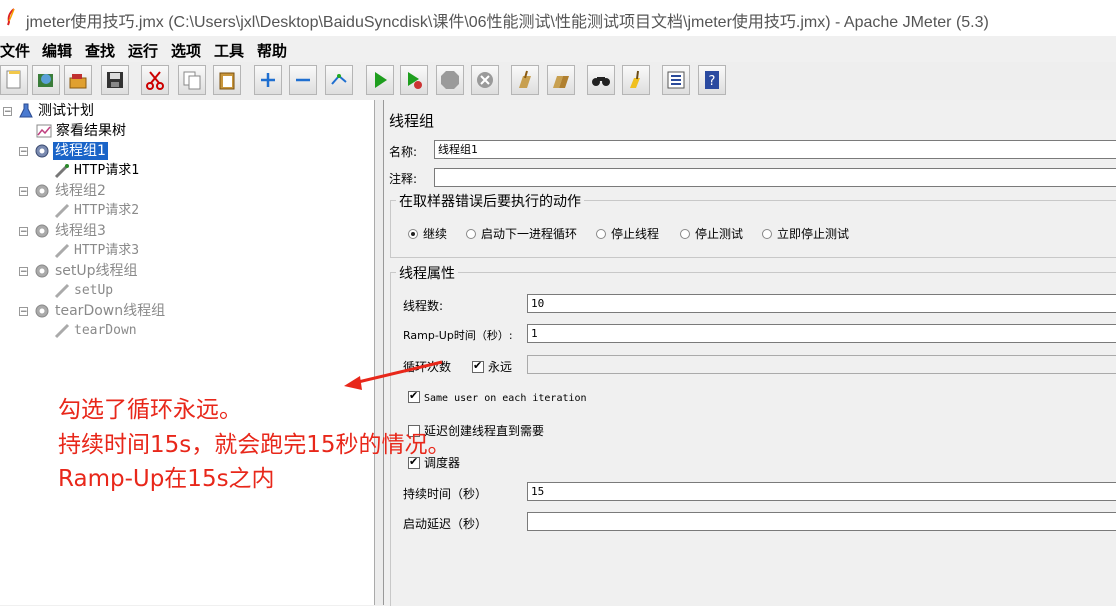 The width and height of the screenshot is (1116, 606). I want to click on menu-tools: 工具, so click(229, 50).